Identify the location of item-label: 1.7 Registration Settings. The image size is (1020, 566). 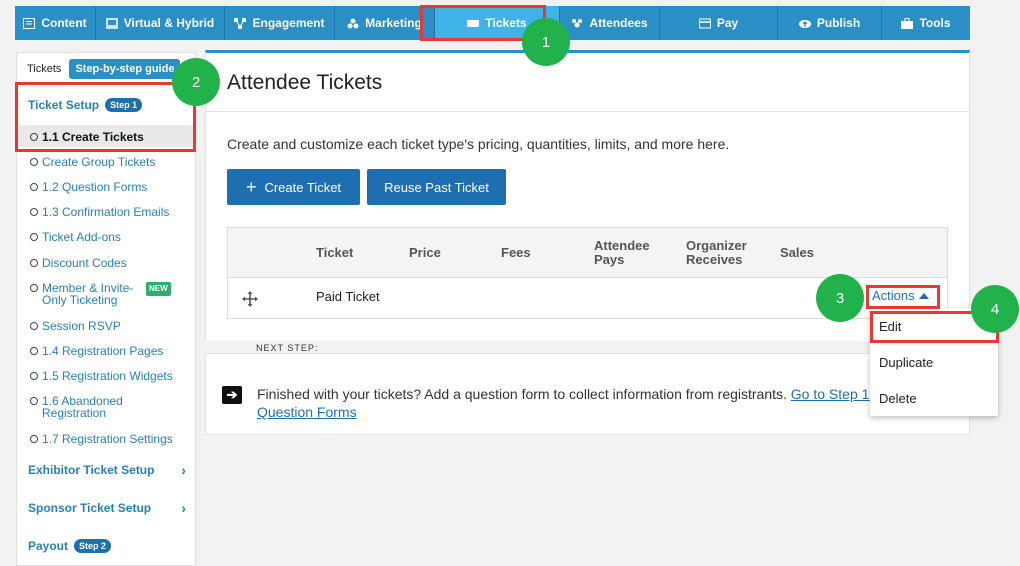
(107, 439).